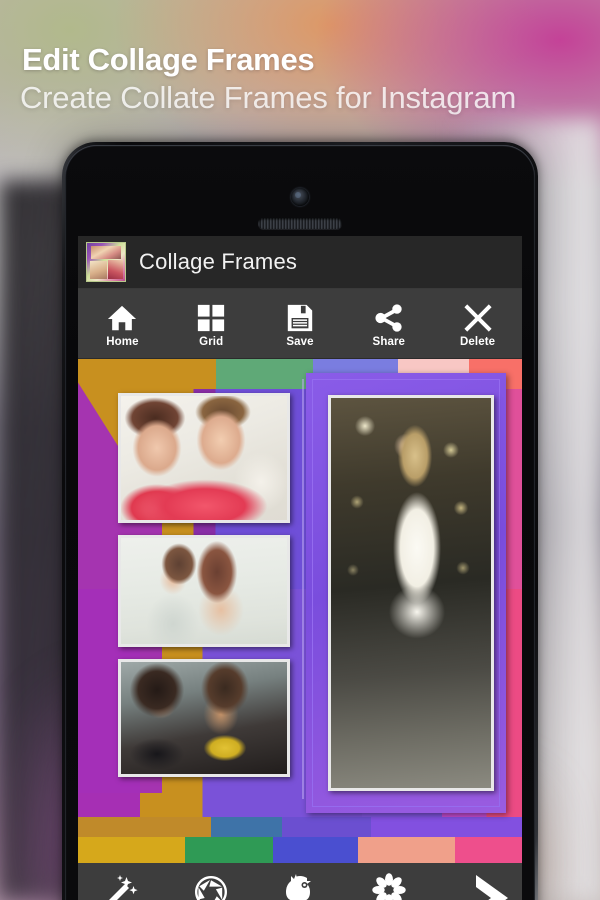  Describe the element at coordinates (168, 59) in the screenshot. I see `page-title: Edit Collage Frames` at that location.